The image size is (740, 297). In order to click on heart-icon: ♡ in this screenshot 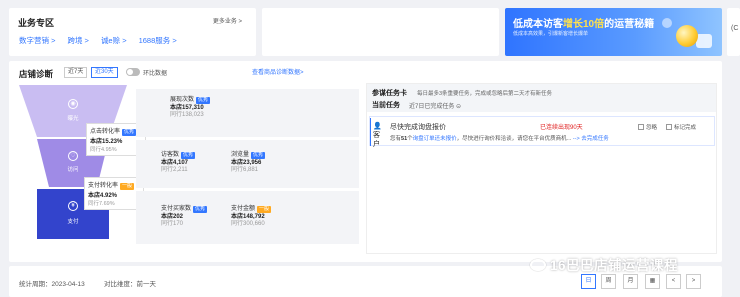, I will do `click(73, 156)`.